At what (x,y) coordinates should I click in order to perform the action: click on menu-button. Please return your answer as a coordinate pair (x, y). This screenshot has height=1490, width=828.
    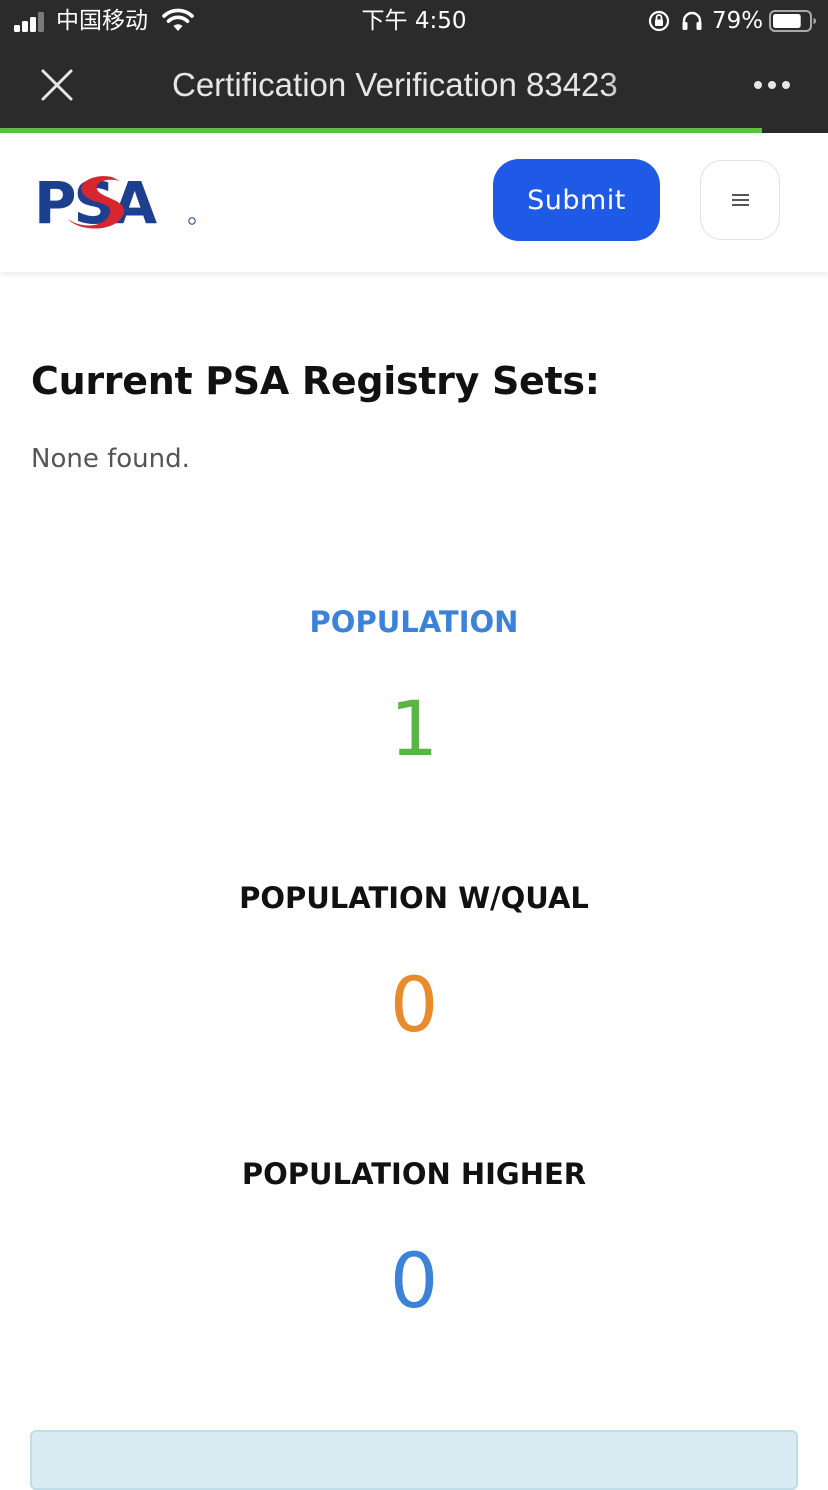
    Looking at the image, I should click on (740, 200).